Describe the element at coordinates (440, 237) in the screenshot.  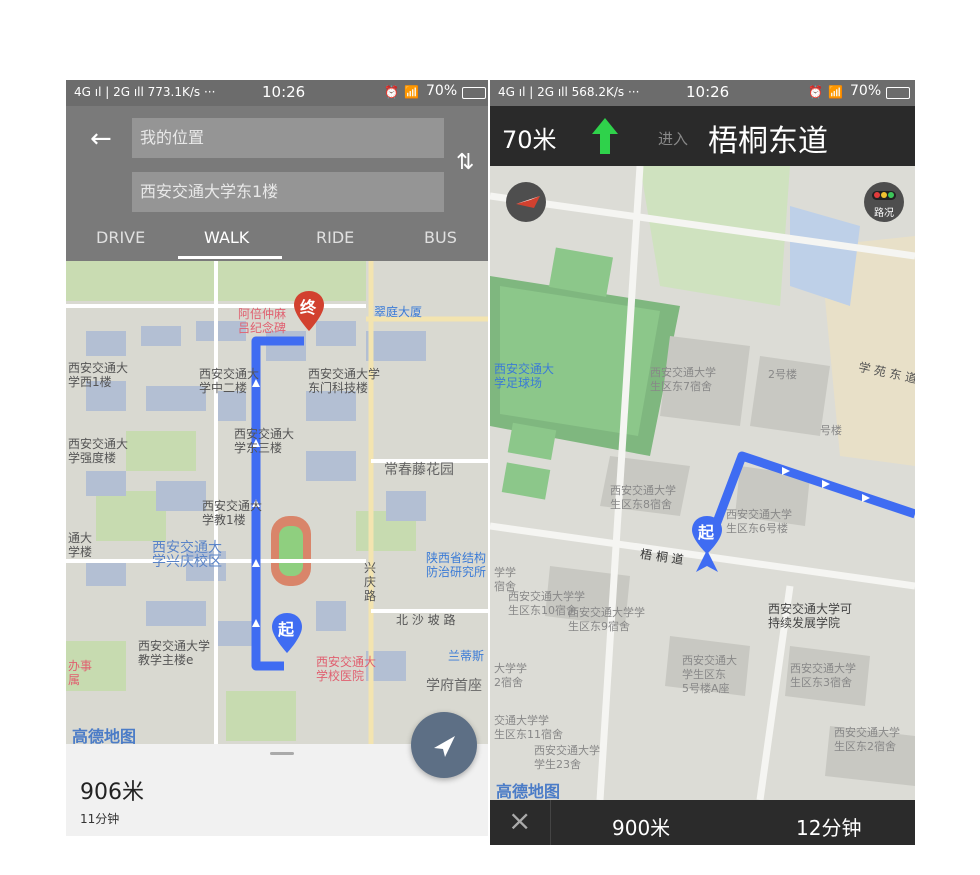
I see `tab-bus: BUS` at that location.